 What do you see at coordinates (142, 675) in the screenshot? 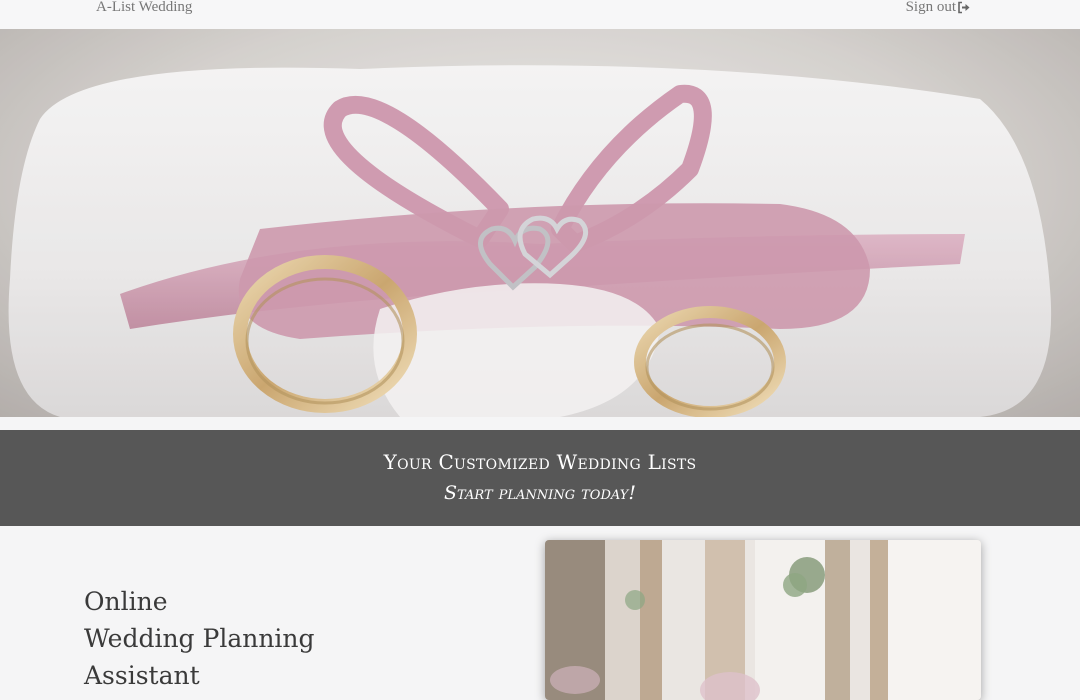
I see `intro-line-3: Assistant` at bounding box center [142, 675].